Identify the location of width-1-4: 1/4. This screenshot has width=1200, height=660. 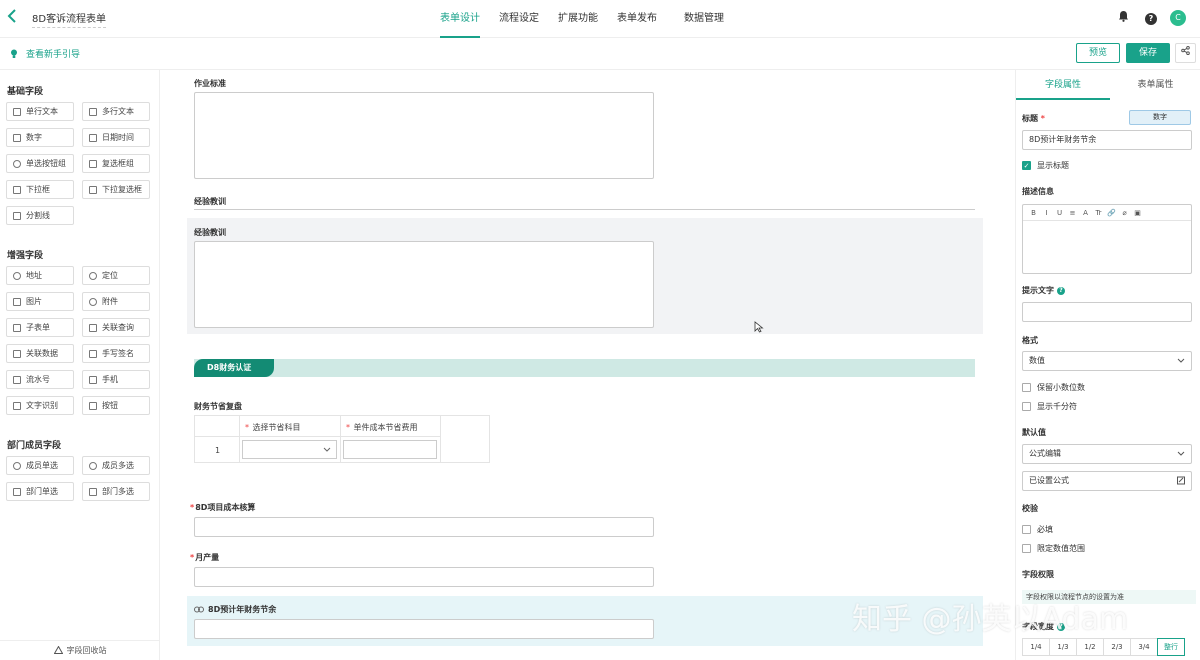
(1036, 647).